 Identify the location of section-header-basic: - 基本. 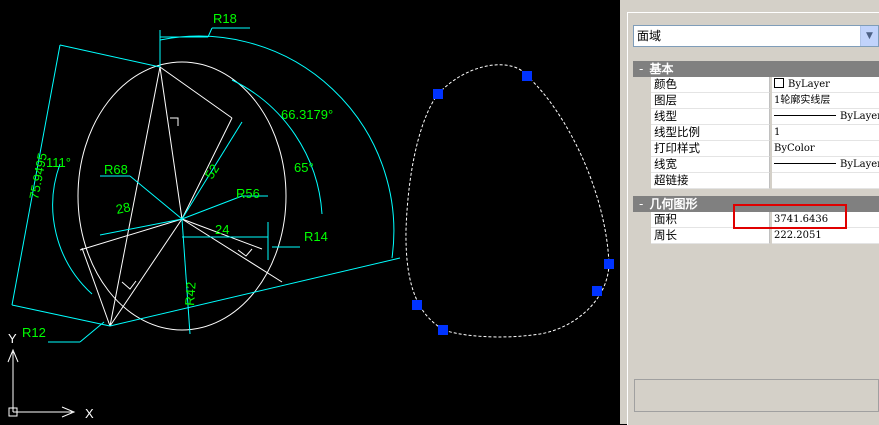
(756, 69).